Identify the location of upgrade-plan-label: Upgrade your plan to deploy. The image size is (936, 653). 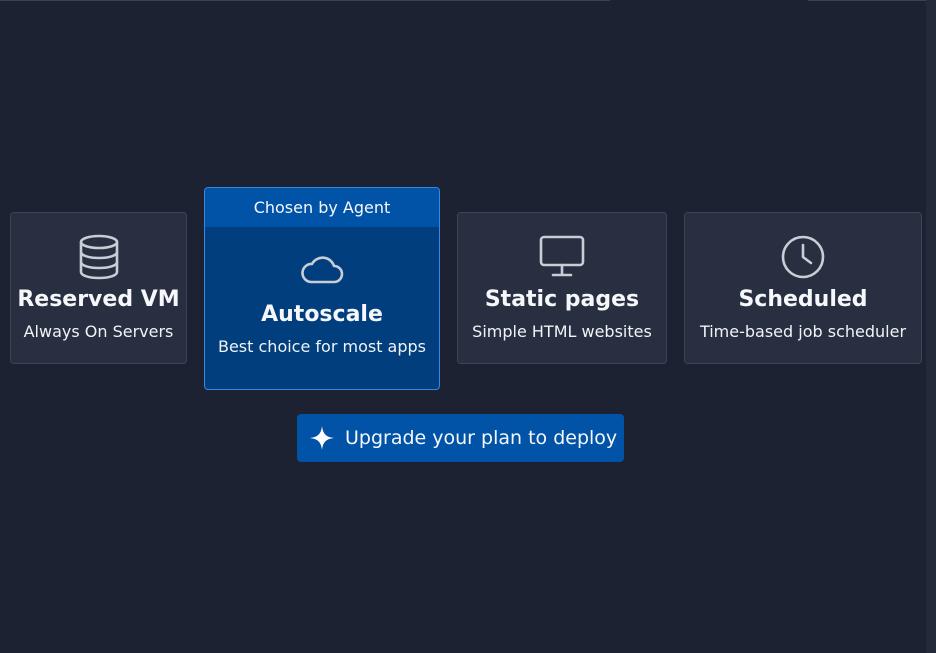
(481, 438).